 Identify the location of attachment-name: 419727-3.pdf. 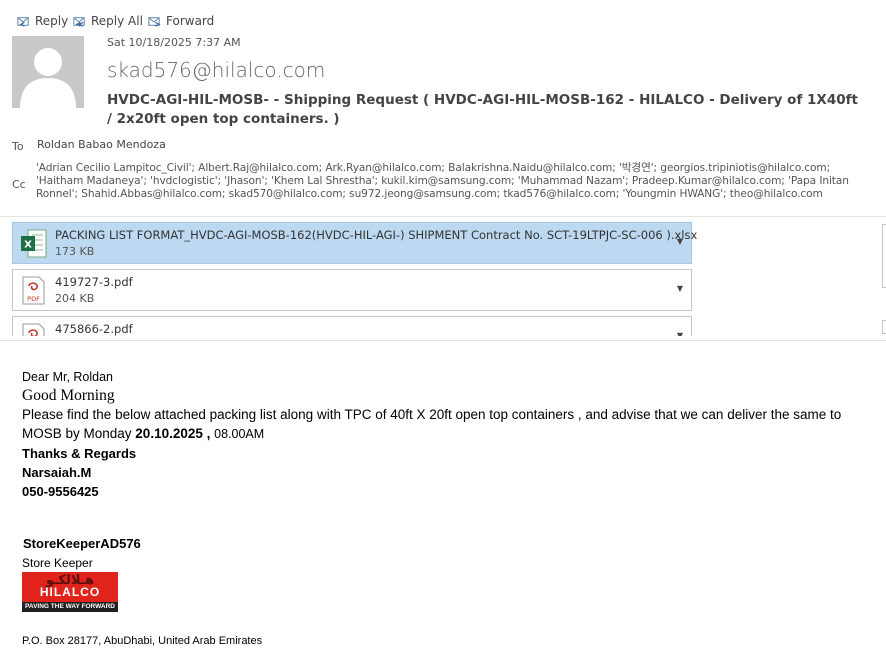
(94, 282).